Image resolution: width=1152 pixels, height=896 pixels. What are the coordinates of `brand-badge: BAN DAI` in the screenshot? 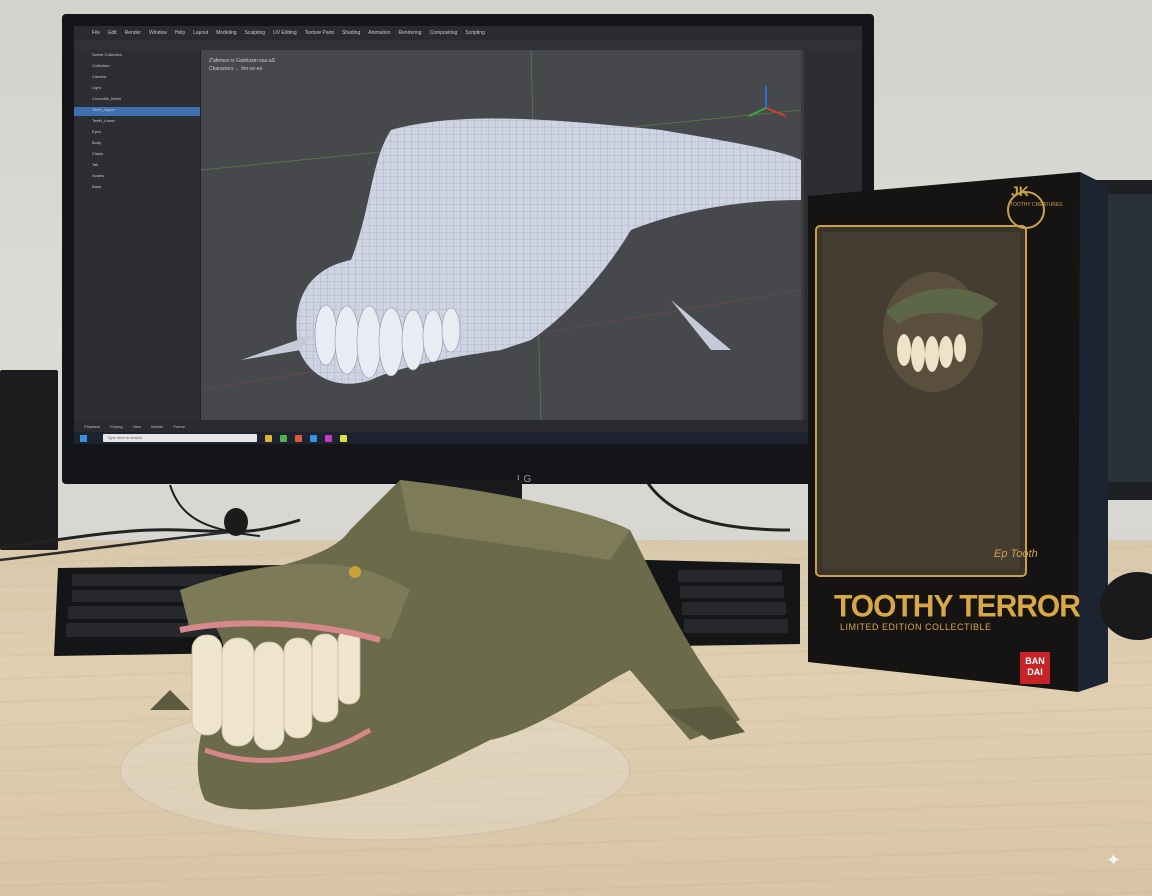 It's located at (1035, 668).